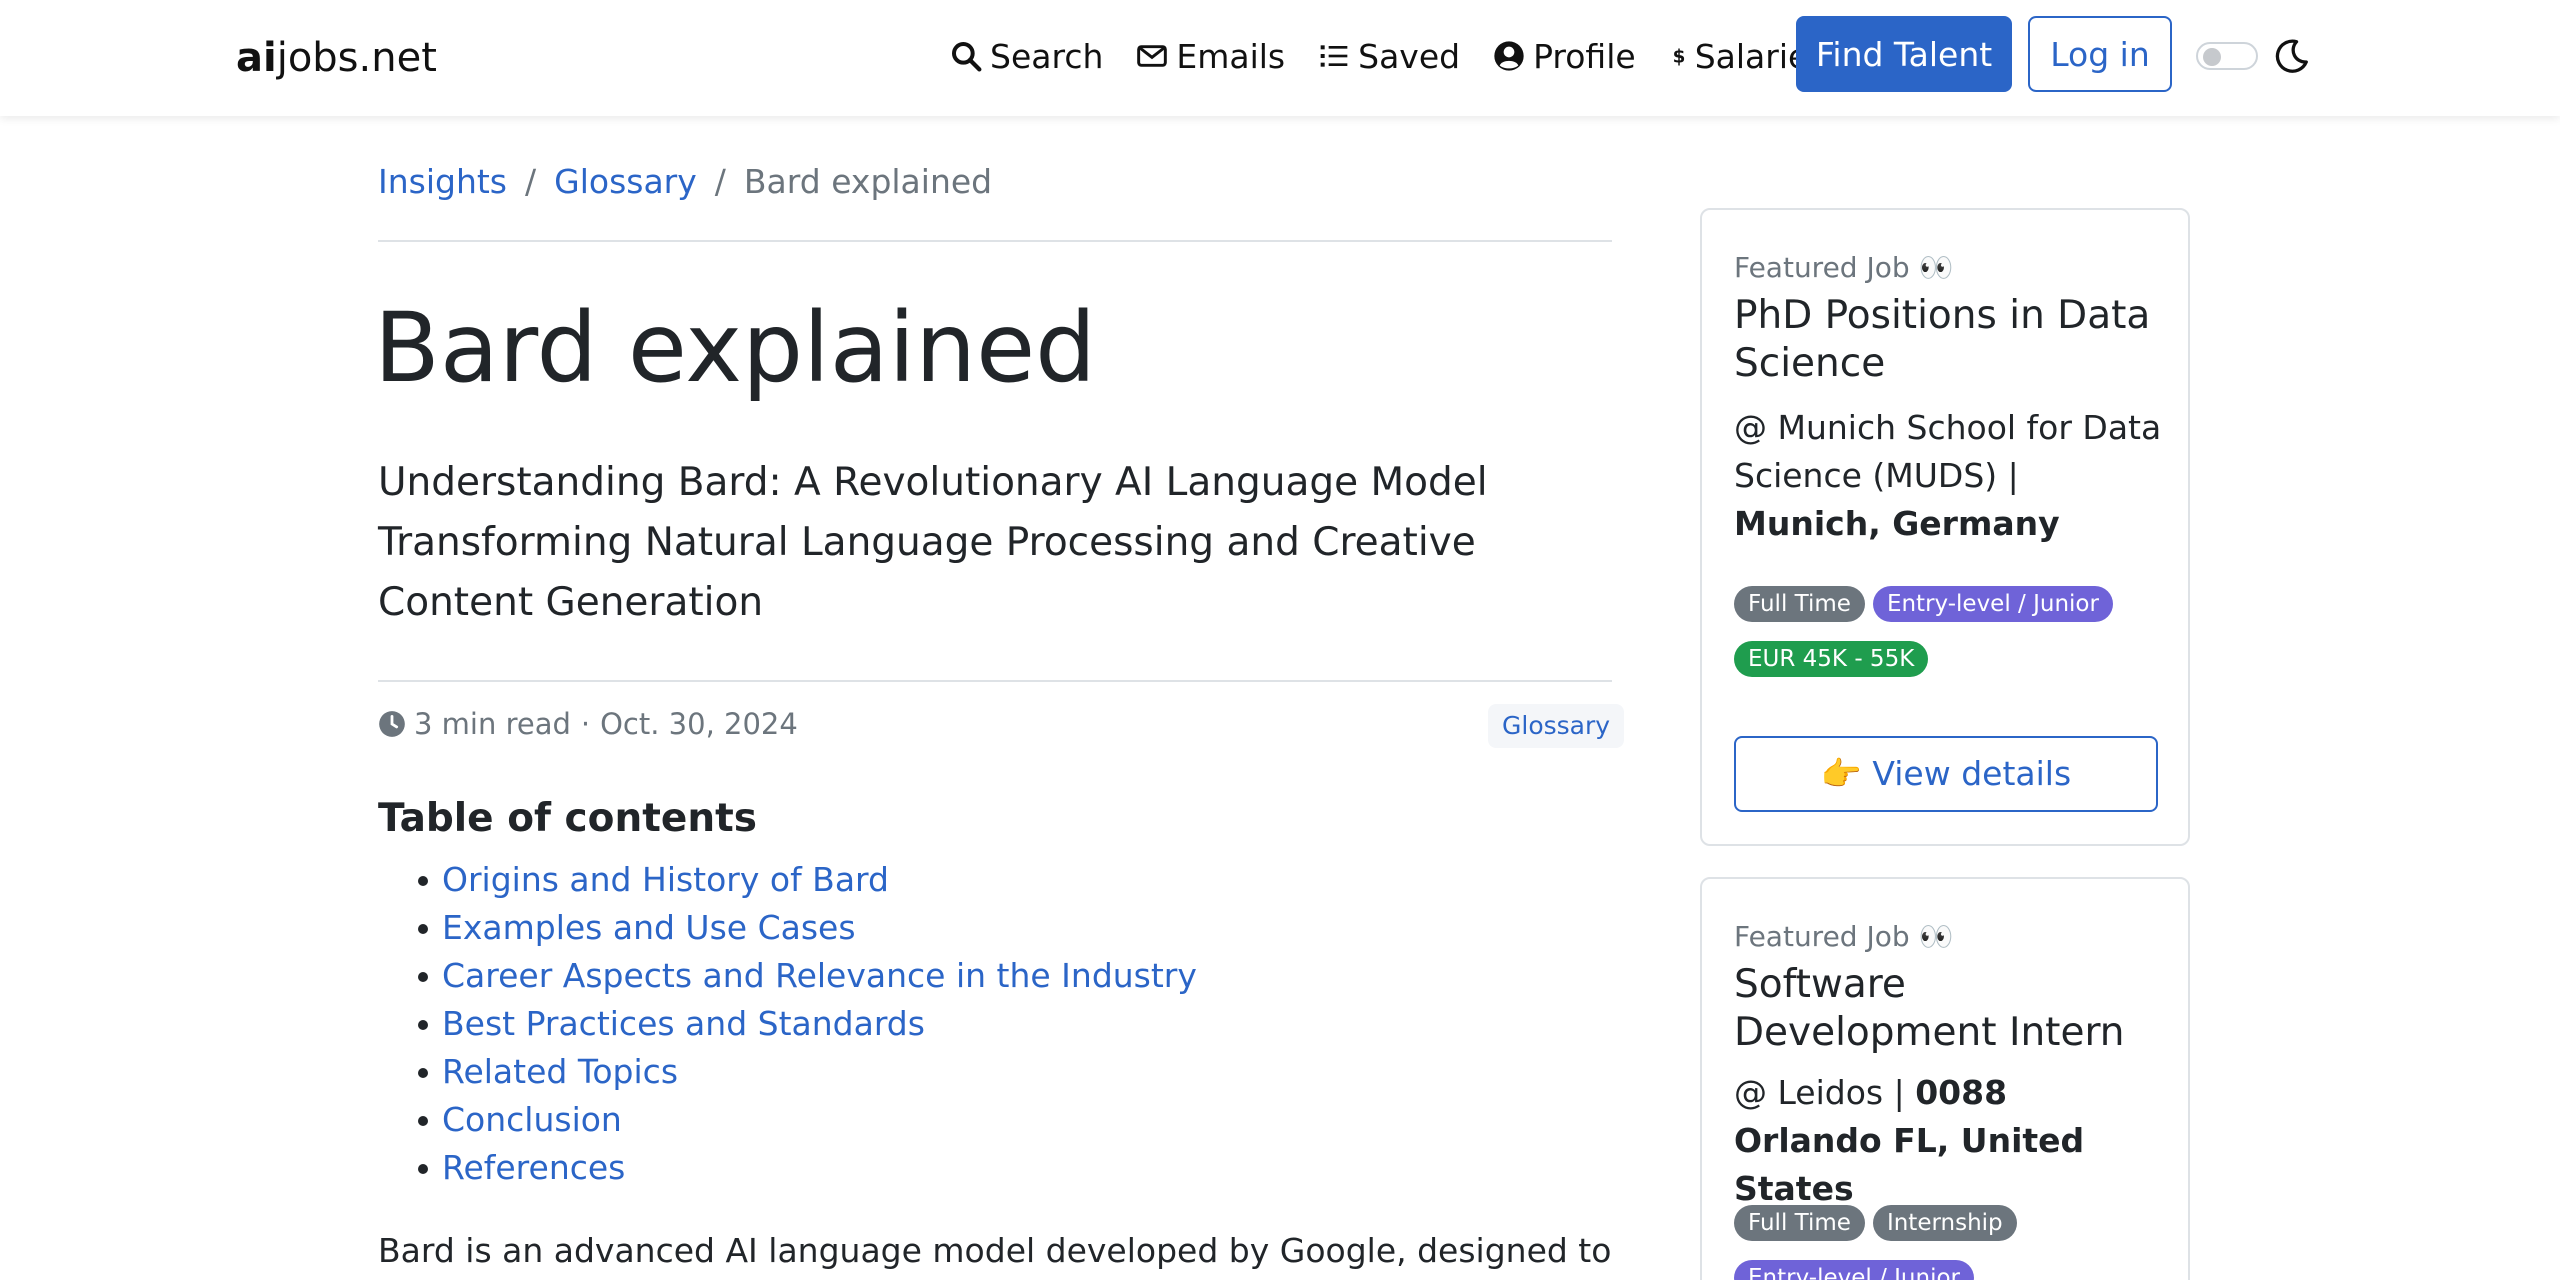 The height and width of the screenshot is (1280, 2560). What do you see at coordinates (532, 1119) in the screenshot?
I see `toc-link-conclusion: Conclusion` at bounding box center [532, 1119].